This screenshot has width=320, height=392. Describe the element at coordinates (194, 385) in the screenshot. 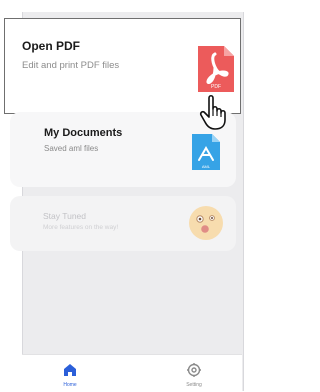

I see `nav-label-setting: Setting` at that location.